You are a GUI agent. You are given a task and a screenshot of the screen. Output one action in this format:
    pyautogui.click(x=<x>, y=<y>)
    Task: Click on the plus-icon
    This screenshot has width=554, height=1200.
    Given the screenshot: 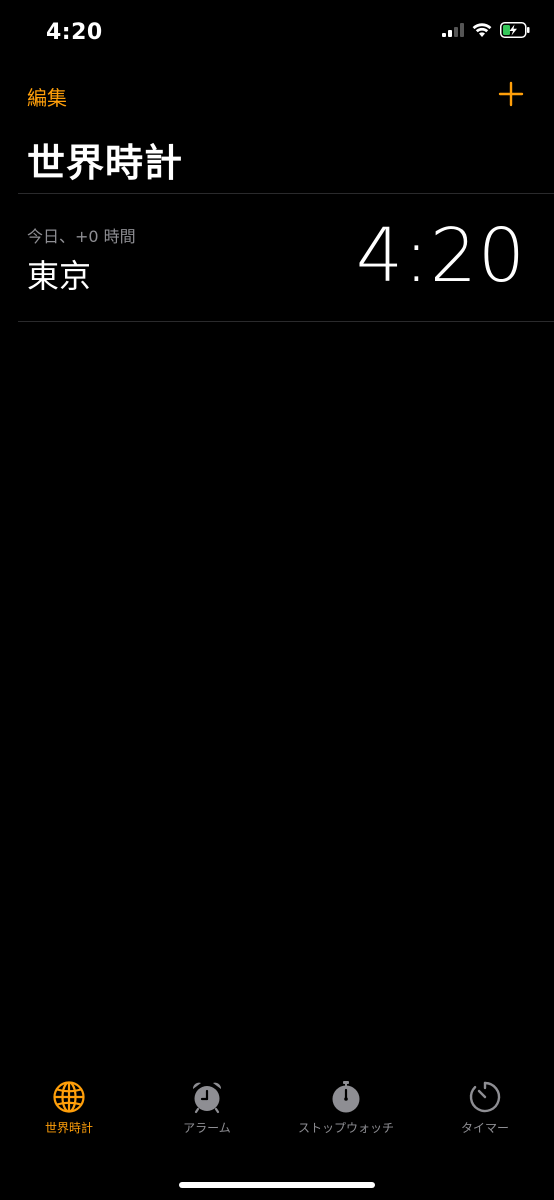 What is the action you would take?
    pyautogui.click(x=511, y=94)
    